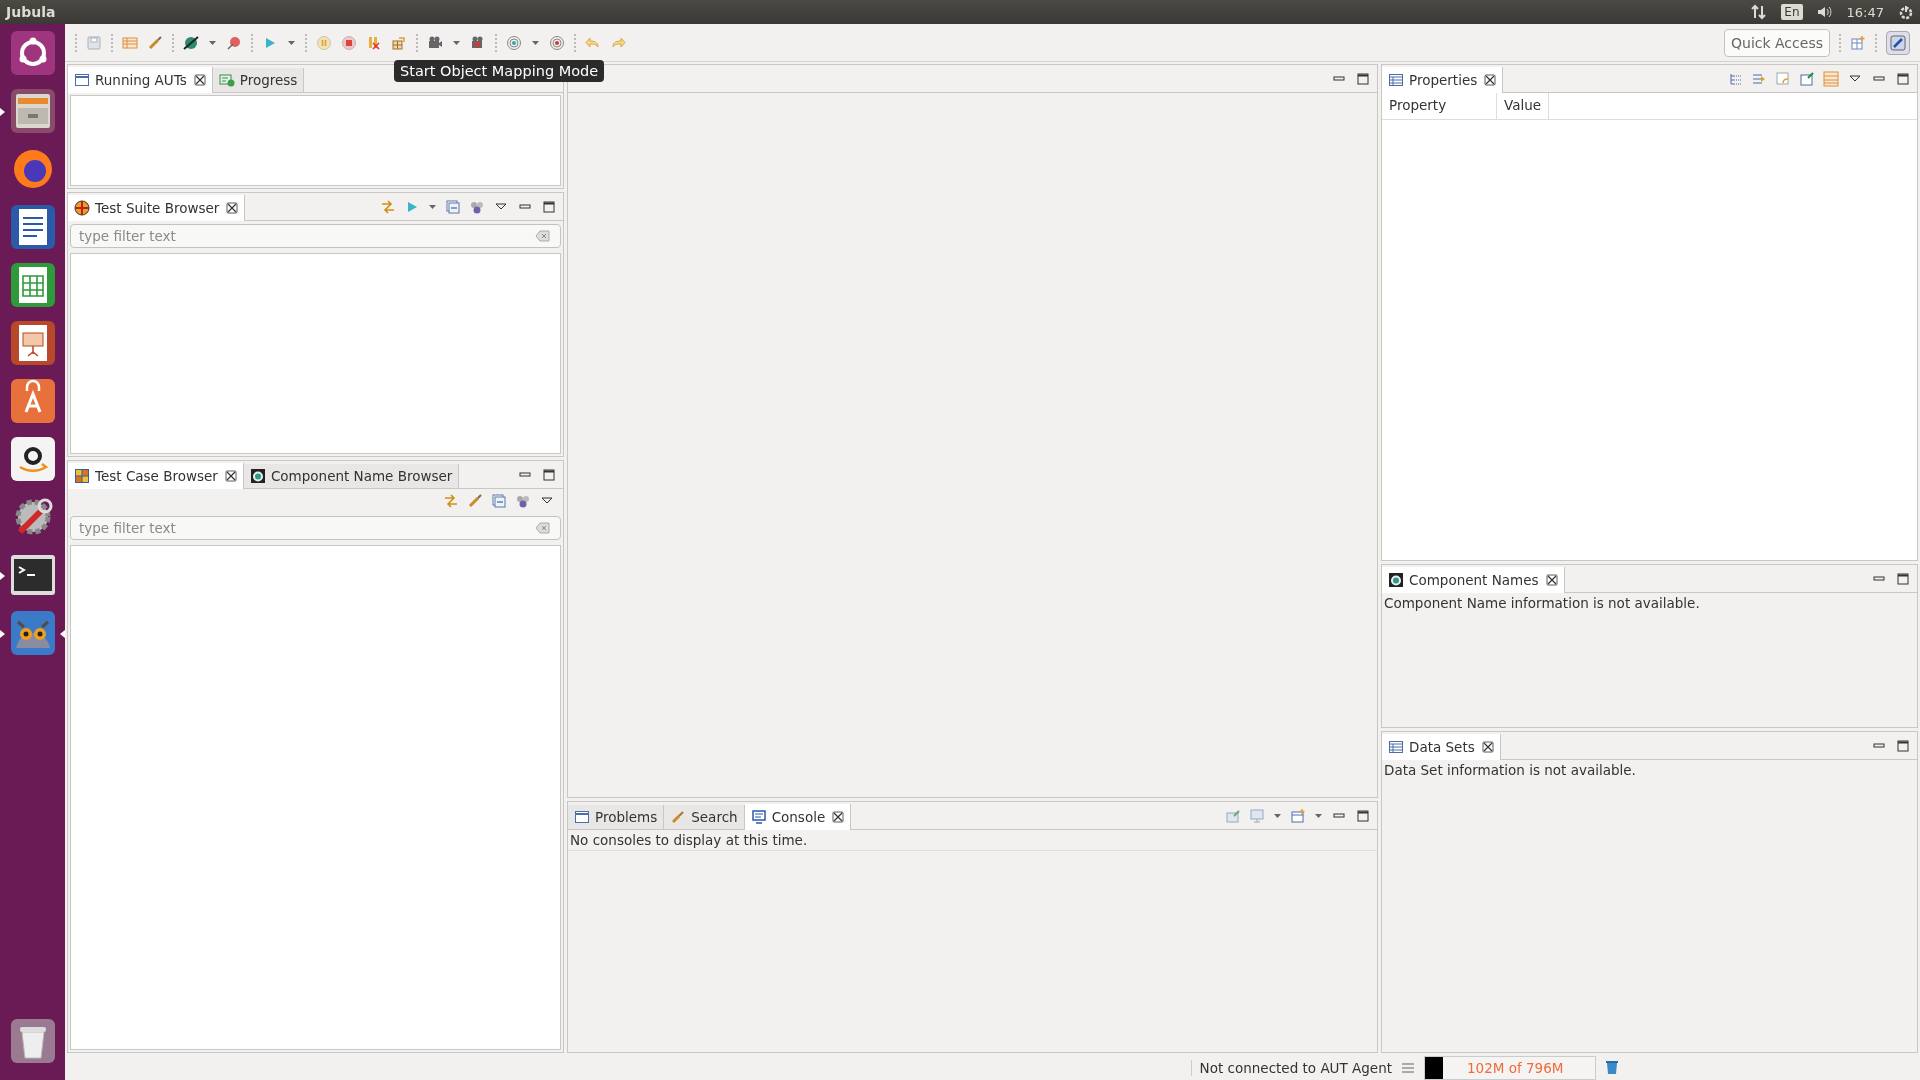 This screenshot has width=1920, height=1080. What do you see at coordinates (523, 501) in the screenshot?
I see `balls-icon` at bounding box center [523, 501].